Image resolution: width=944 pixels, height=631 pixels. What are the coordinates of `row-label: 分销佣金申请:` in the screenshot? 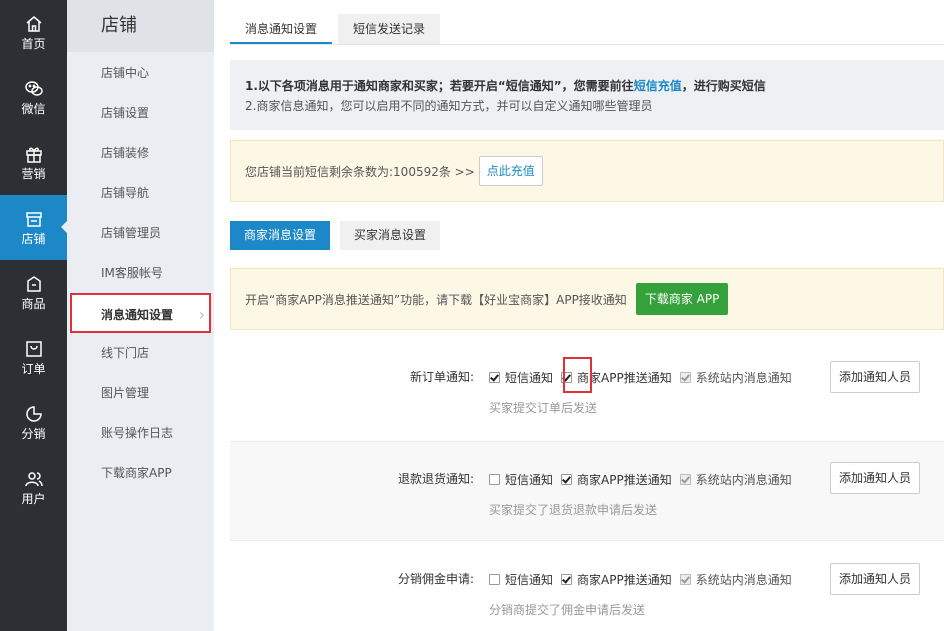 It's located at (435, 579).